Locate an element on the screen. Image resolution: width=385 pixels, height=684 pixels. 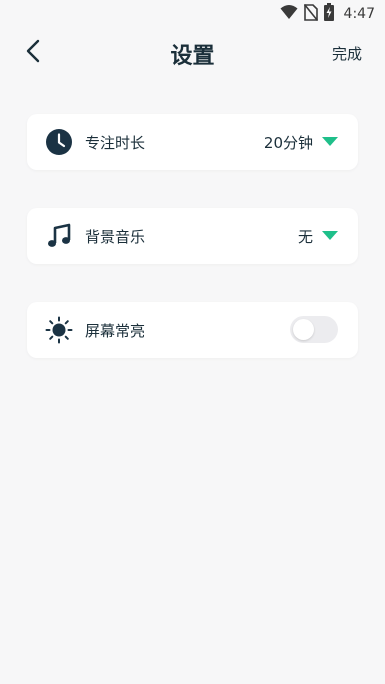
clock-icon is located at coordinates (59, 142).